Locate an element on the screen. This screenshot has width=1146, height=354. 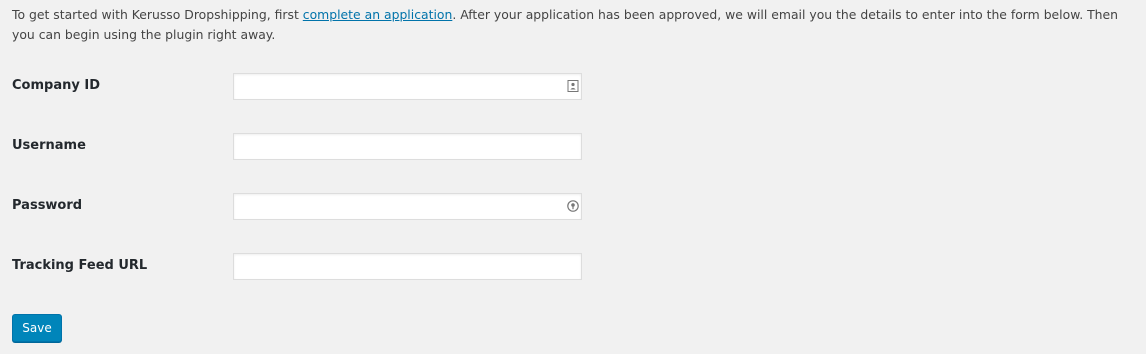
company-id-row: Company ID is located at coordinates (302, 87).